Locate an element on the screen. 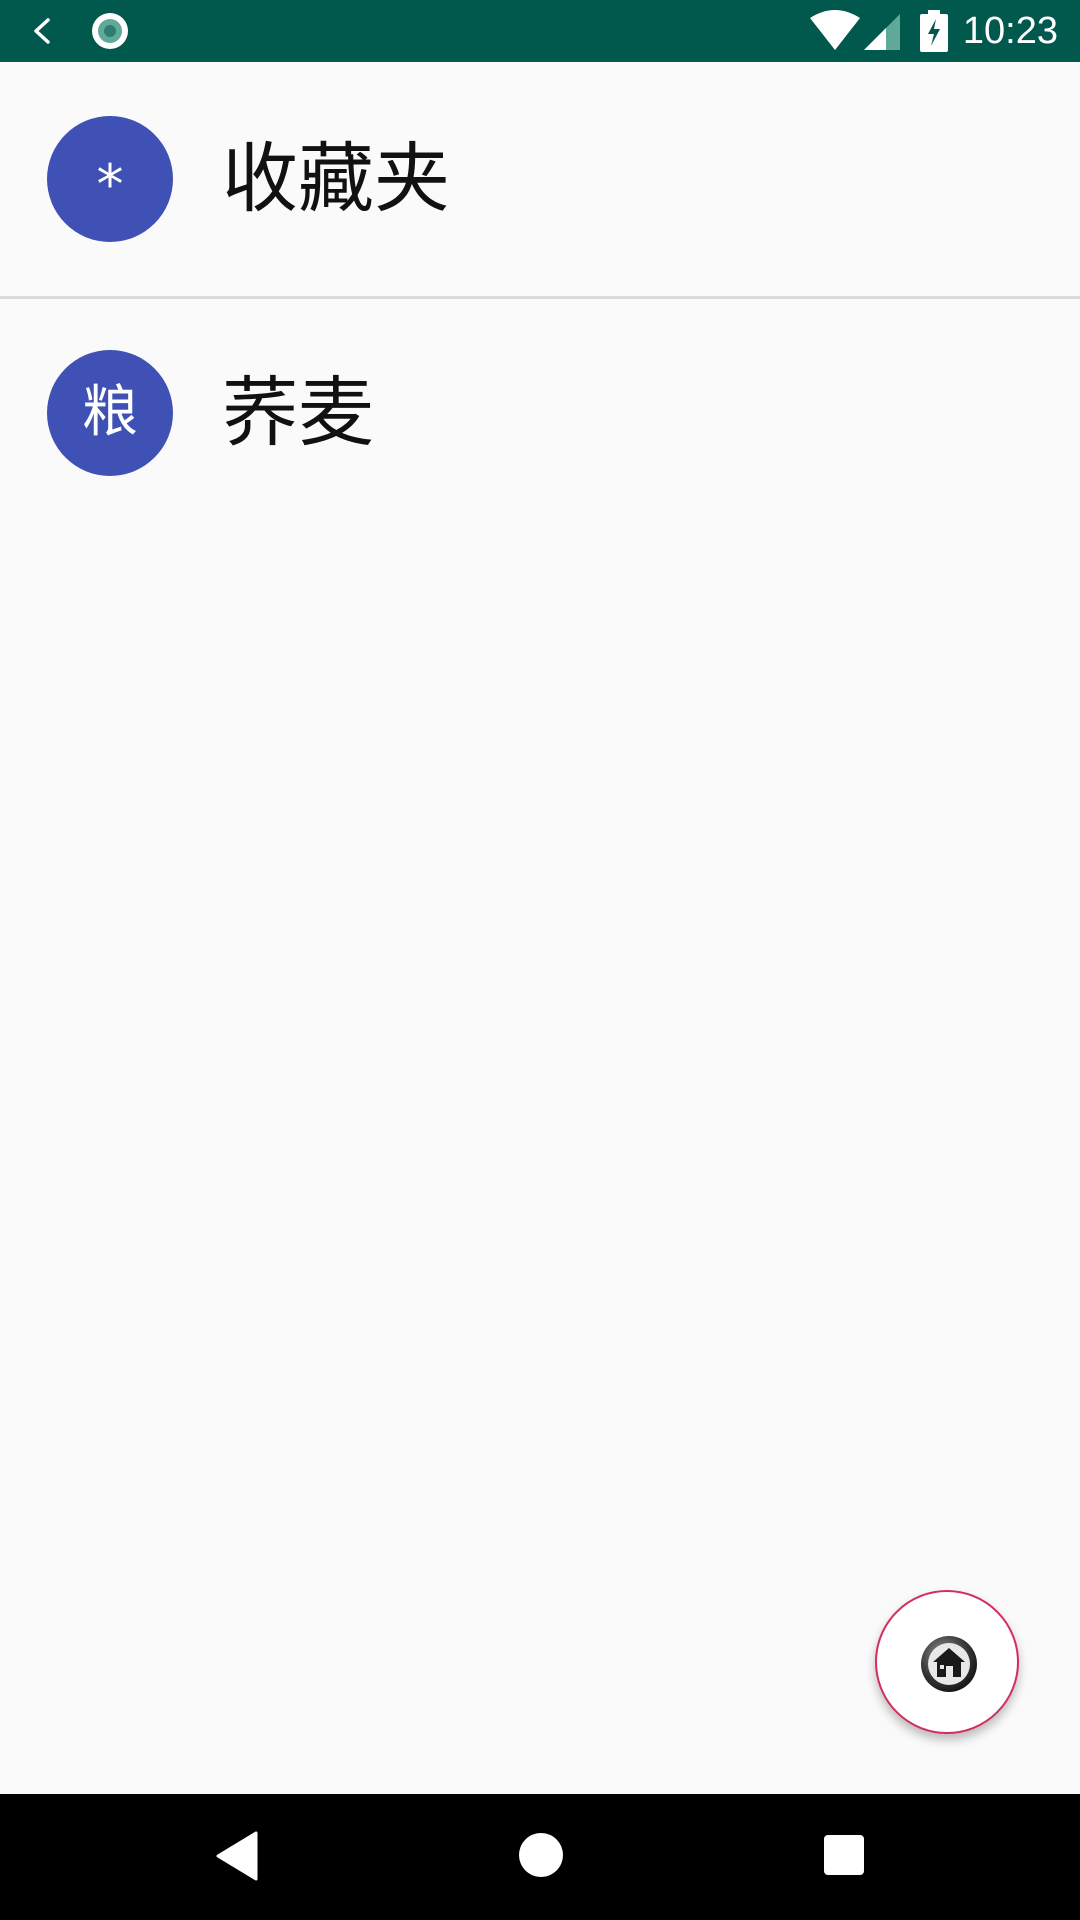  signal-icon is located at coordinates (882, 32).